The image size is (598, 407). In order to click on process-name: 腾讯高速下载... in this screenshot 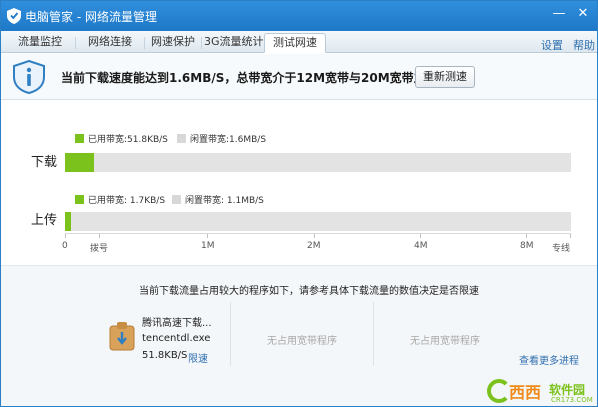, I will do `click(177, 323)`.